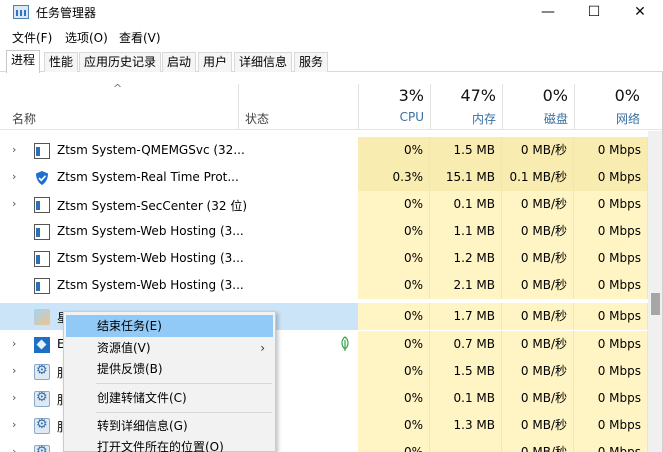 Image resolution: width=663 pixels, height=452 pixels. What do you see at coordinates (169, 369) in the screenshot?
I see `menu-feedback: 提供反馈(B)` at bounding box center [169, 369].